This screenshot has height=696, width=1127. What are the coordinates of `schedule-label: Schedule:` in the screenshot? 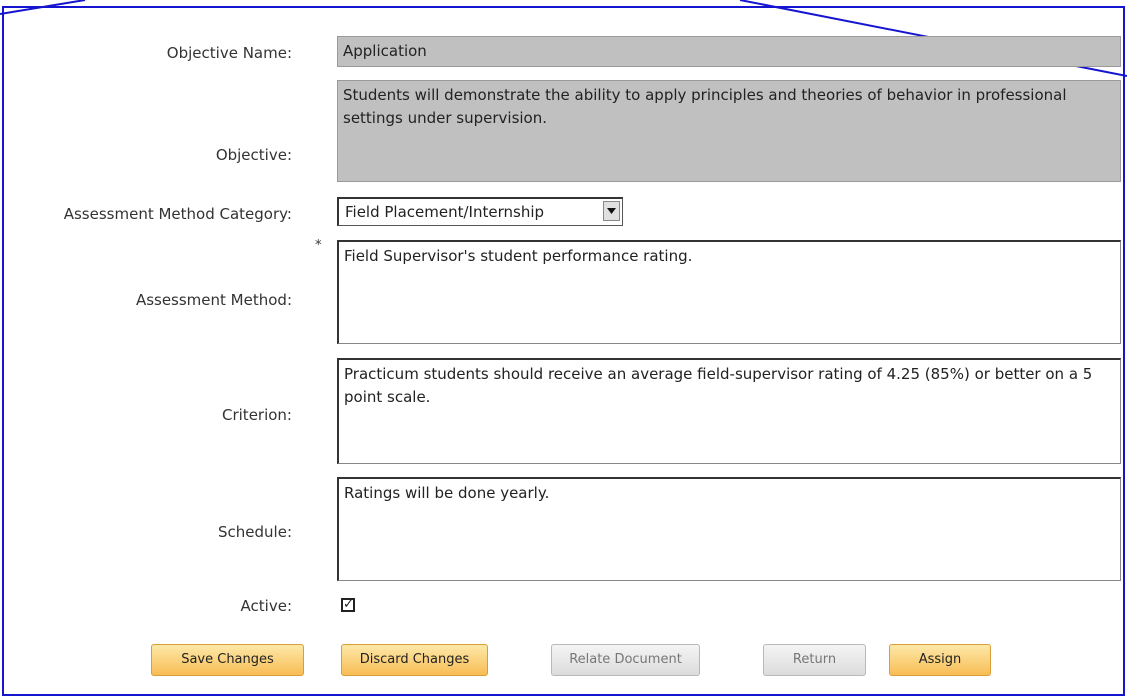 It's located at (255, 532).